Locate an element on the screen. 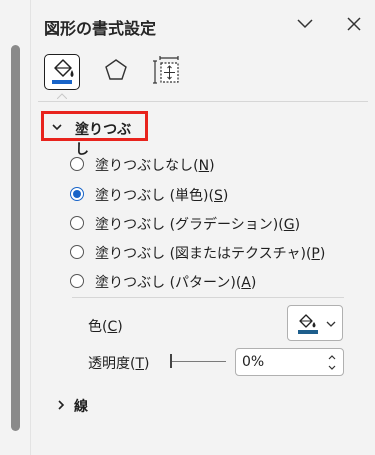  close-icon is located at coordinates (354, 24).